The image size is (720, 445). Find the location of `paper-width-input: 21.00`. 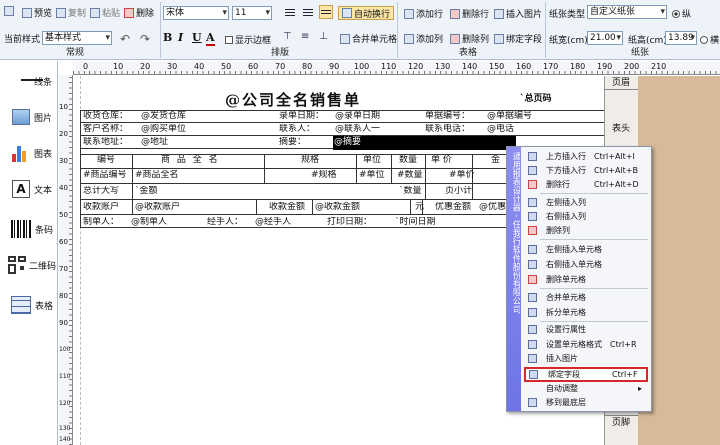

paper-width-input: 21.00 is located at coordinates (605, 38).